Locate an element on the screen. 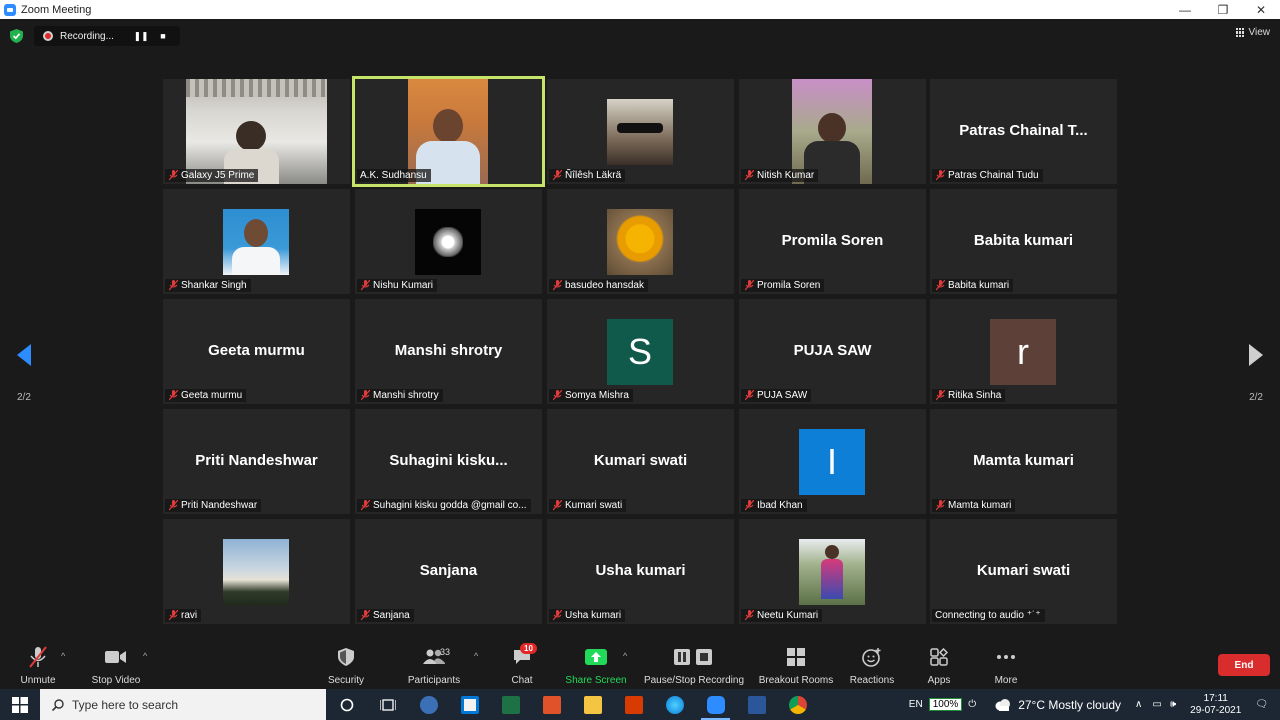 The height and width of the screenshot is (720, 1280). taskbar-app-explorer is located at coordinates (592, 704).